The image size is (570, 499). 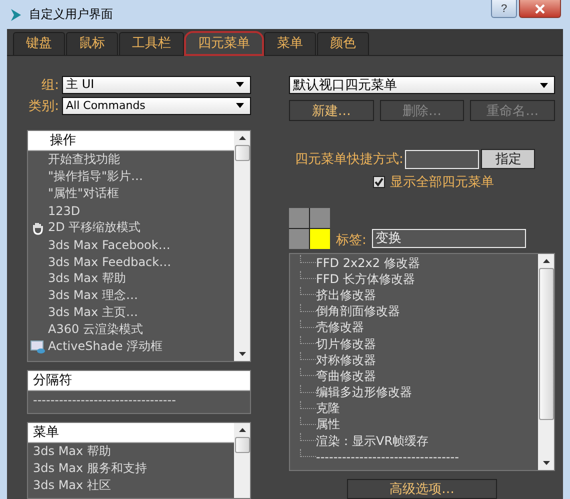 What do you see at coordinates (508, 159) in the screenshot?
I see `assign-button: 指定` at bounding box center [508, 159].